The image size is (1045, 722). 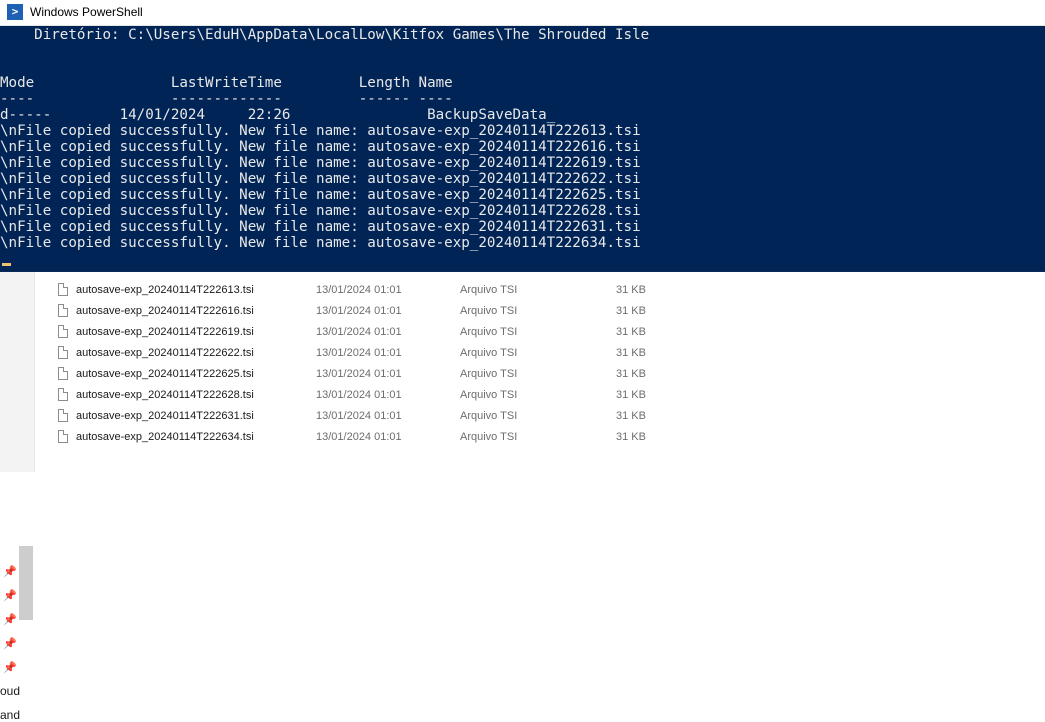 I want to click on nav-scrollbar, so click(x=26, y=583).